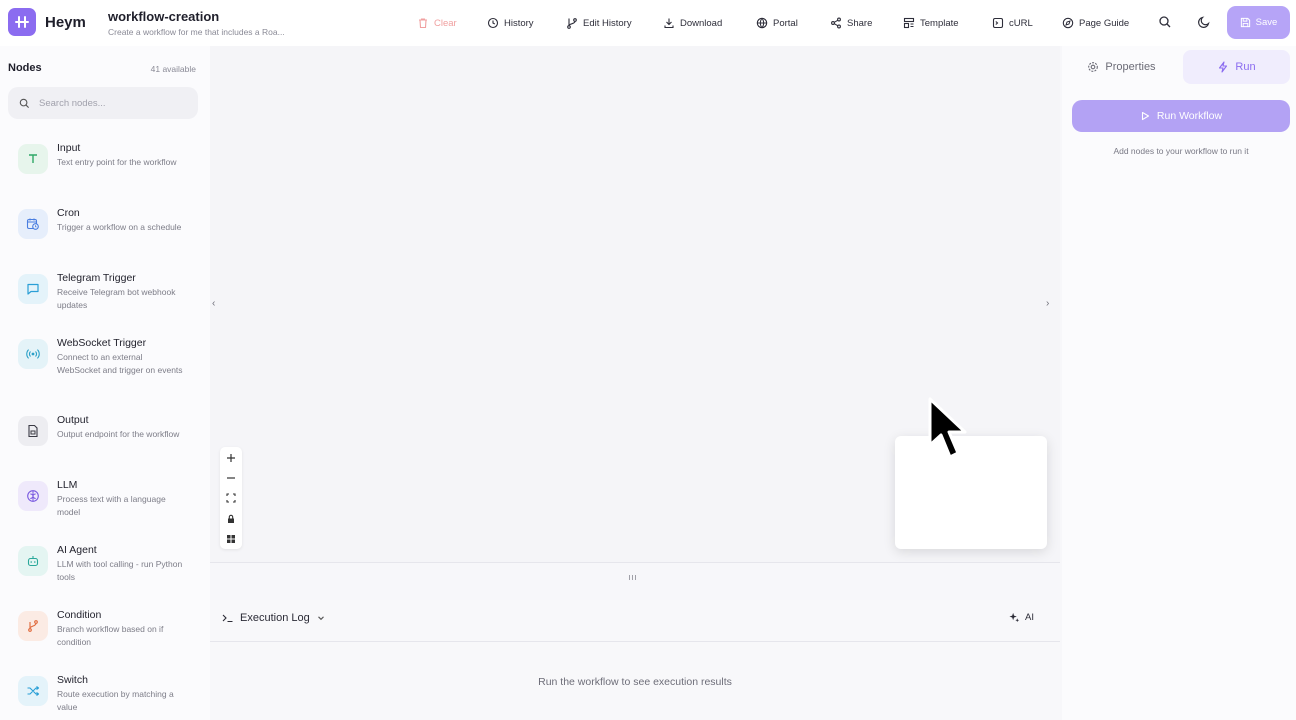 The image size is (1296, 720). I want to click on calendar-clock-icon, so click(33, 224).